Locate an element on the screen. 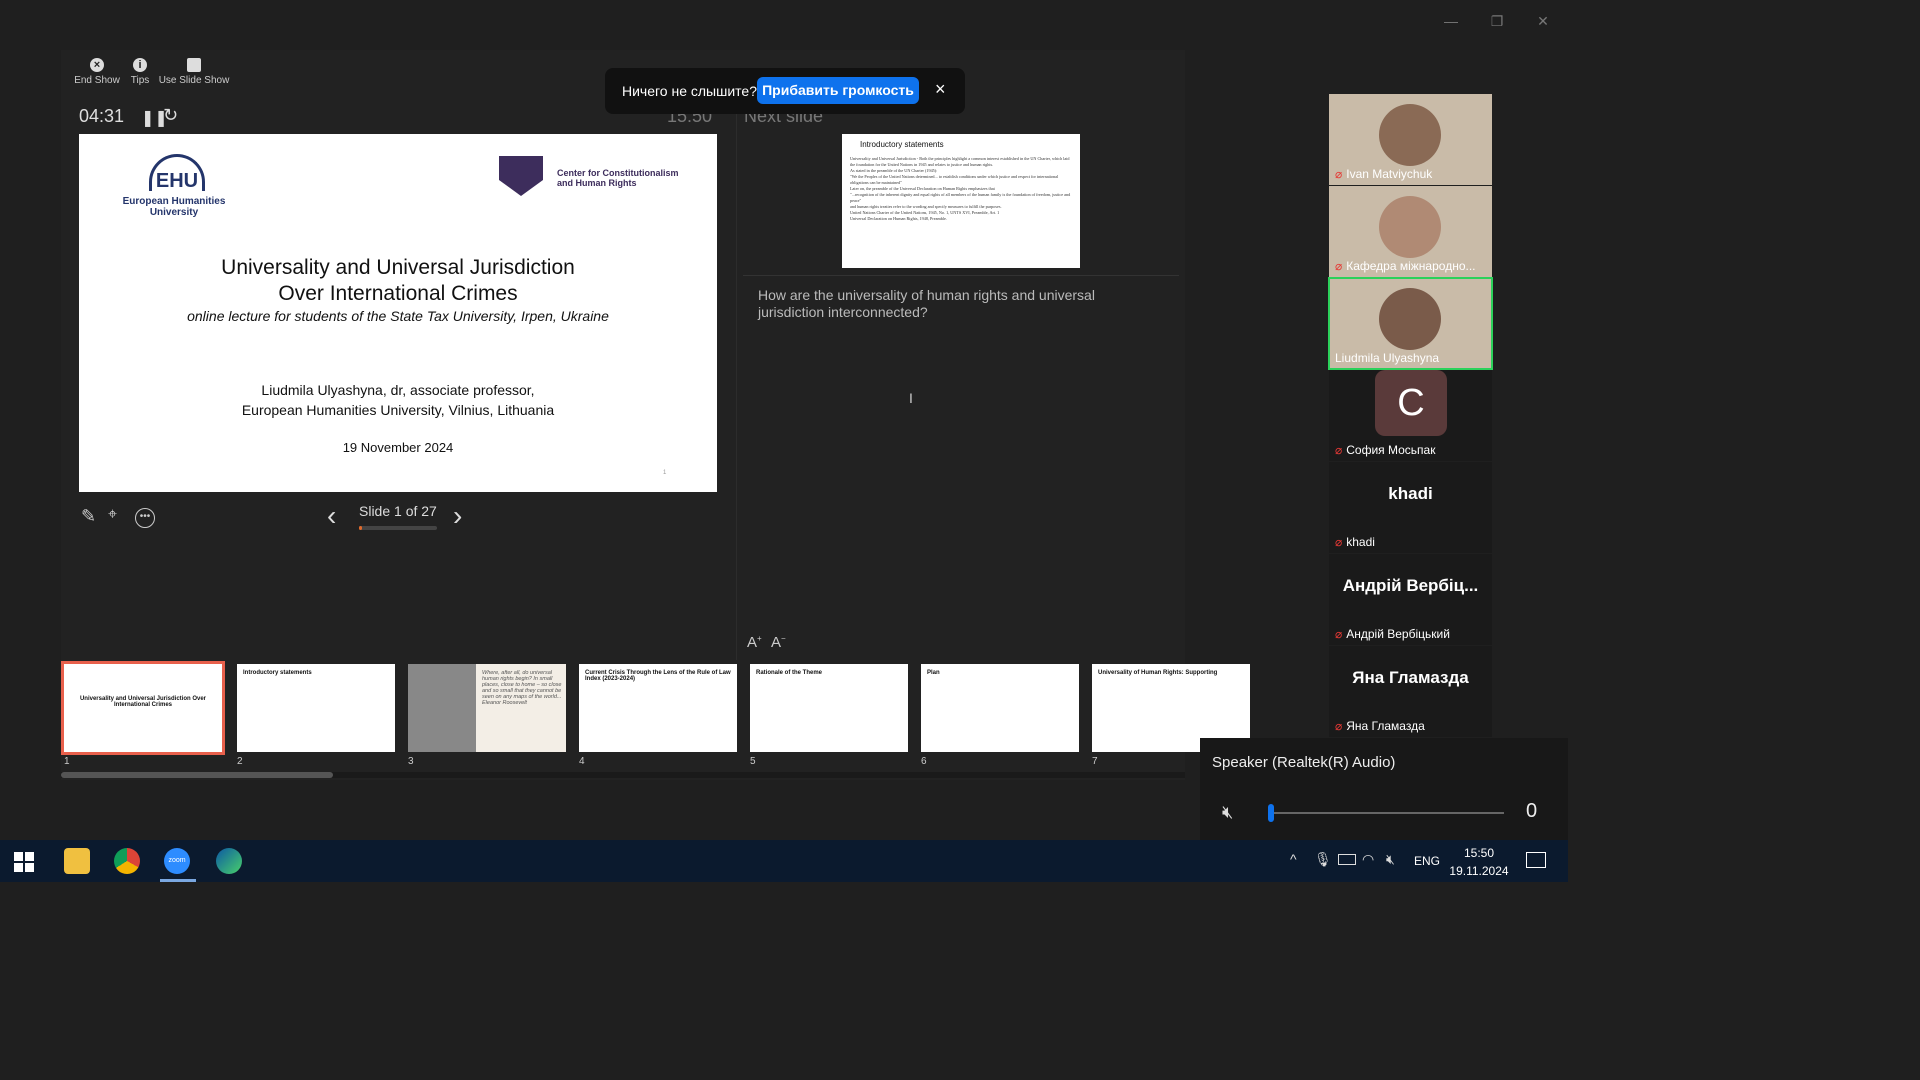 Image resolution: width=1920 pixels, height=1080 pixels. participant-name: Андрій Вербіцький is located at coordinates (1398, 634).